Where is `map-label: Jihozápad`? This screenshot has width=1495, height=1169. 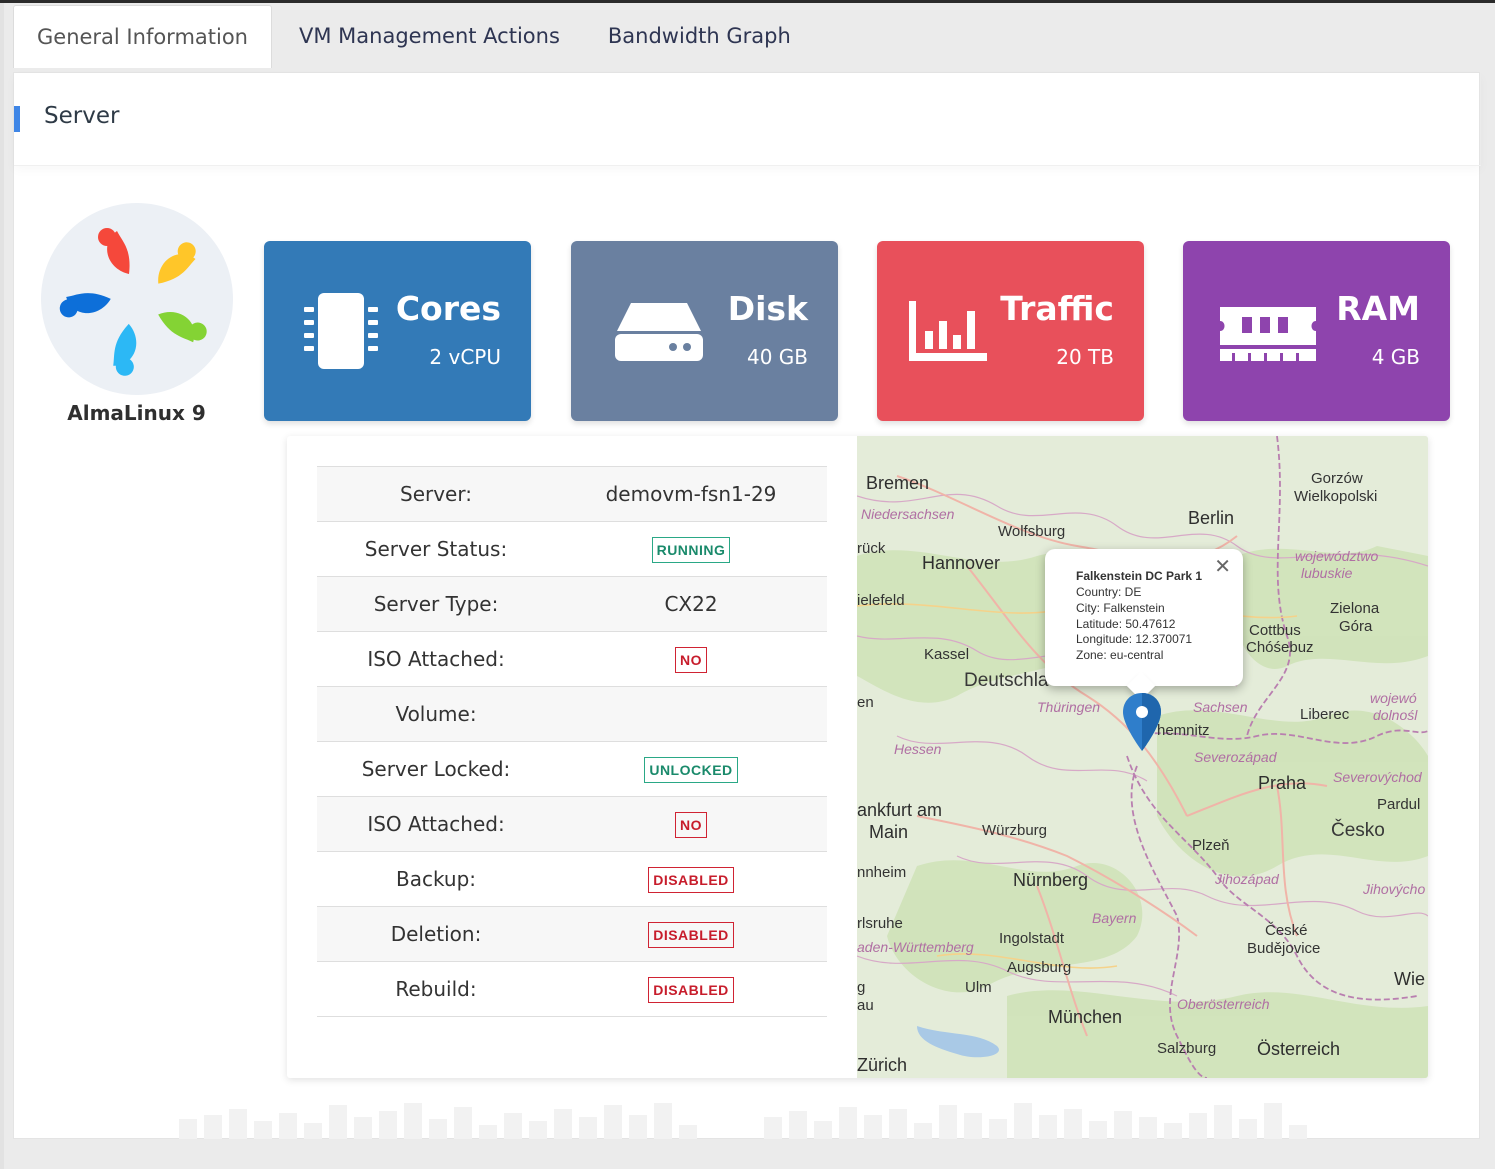 map-label: Jihozápad is located at coordinates (1247, 879).